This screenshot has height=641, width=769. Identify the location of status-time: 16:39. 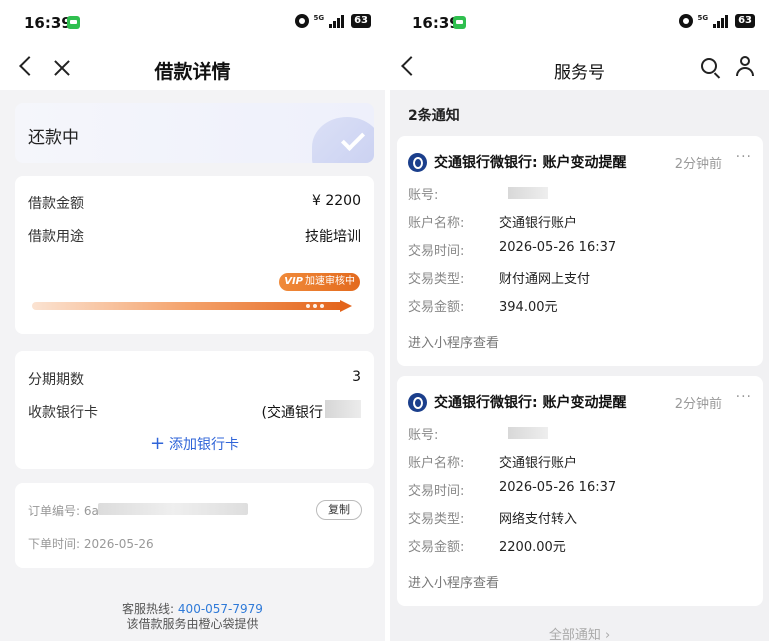
(48, 23).